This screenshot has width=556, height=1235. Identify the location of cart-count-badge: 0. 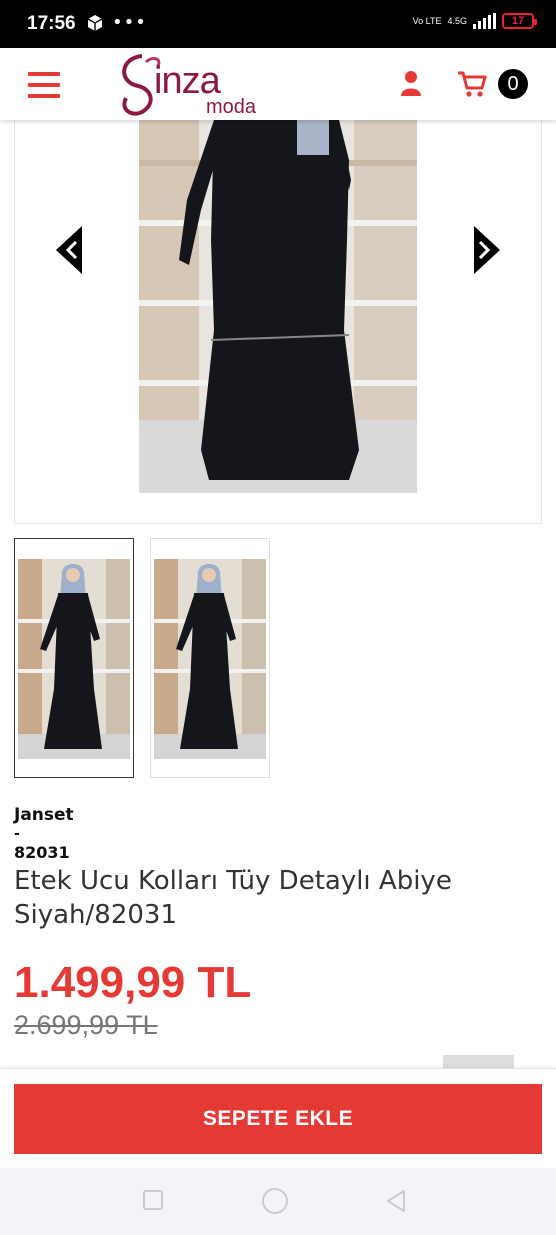
(513, 84).